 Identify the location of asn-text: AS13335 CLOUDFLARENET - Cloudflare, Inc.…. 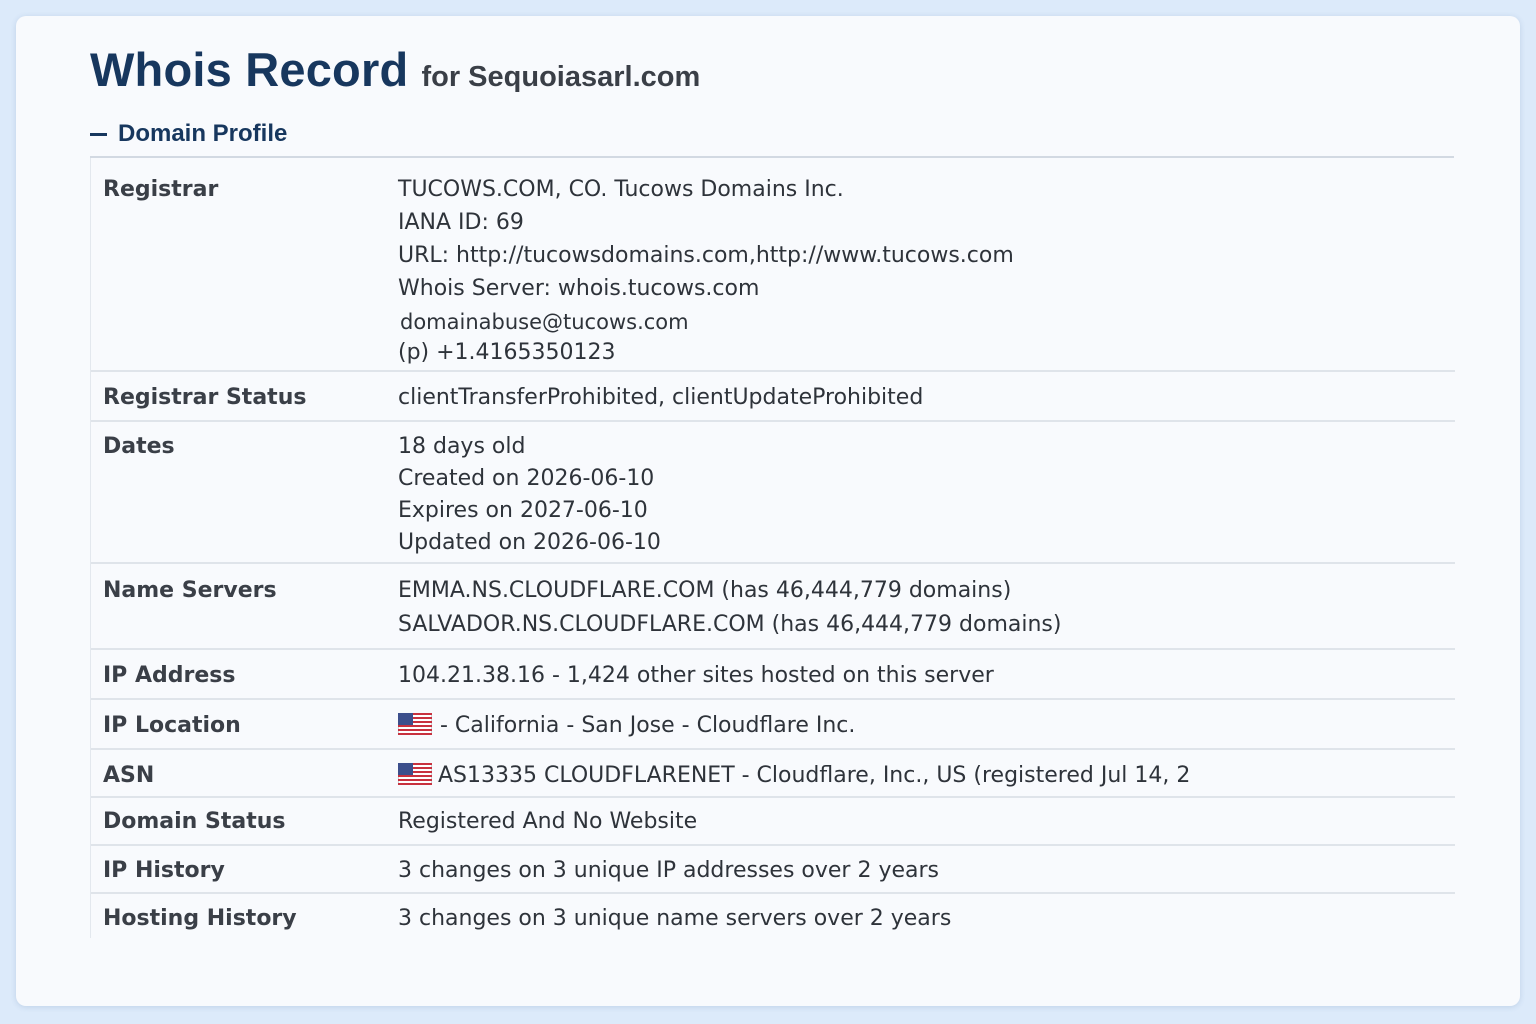
(814, 775).